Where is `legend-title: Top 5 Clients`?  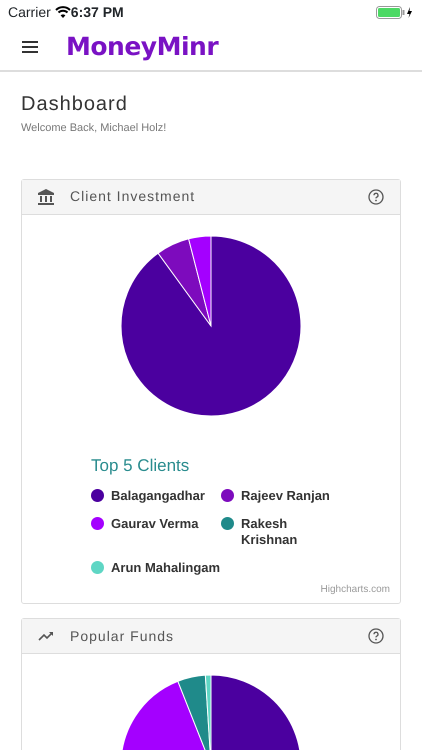
legend-title: Top 5 Clients is located at coordinates (140, 465).